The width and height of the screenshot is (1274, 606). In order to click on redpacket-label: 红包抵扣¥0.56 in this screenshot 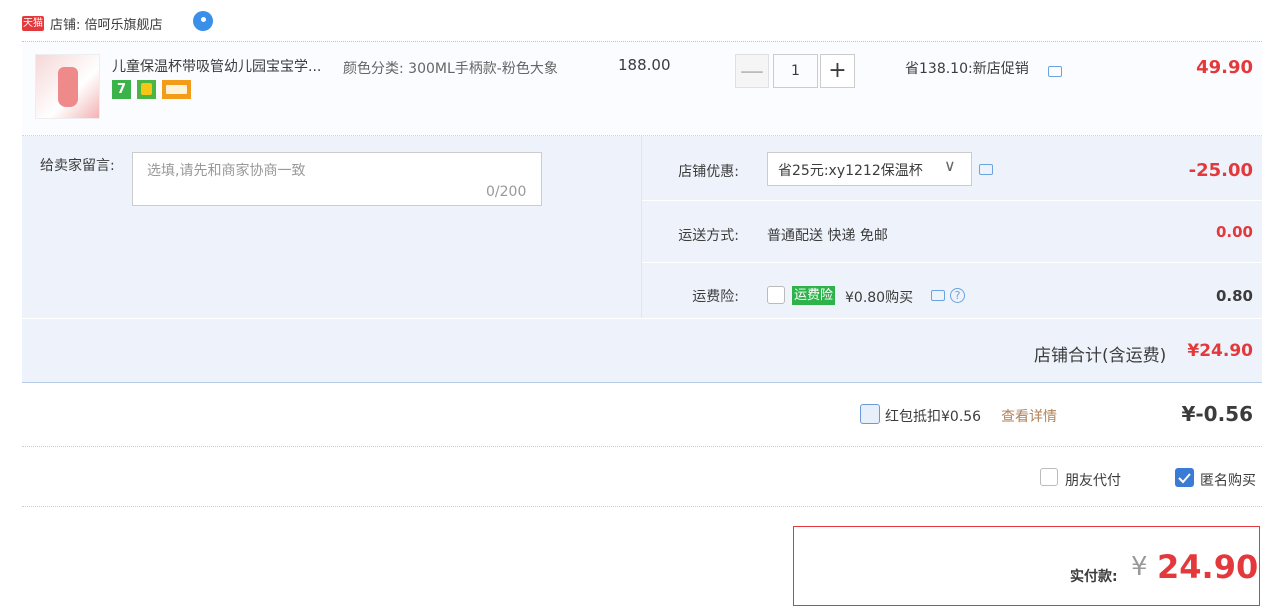, I will do `click(933, 417)`.